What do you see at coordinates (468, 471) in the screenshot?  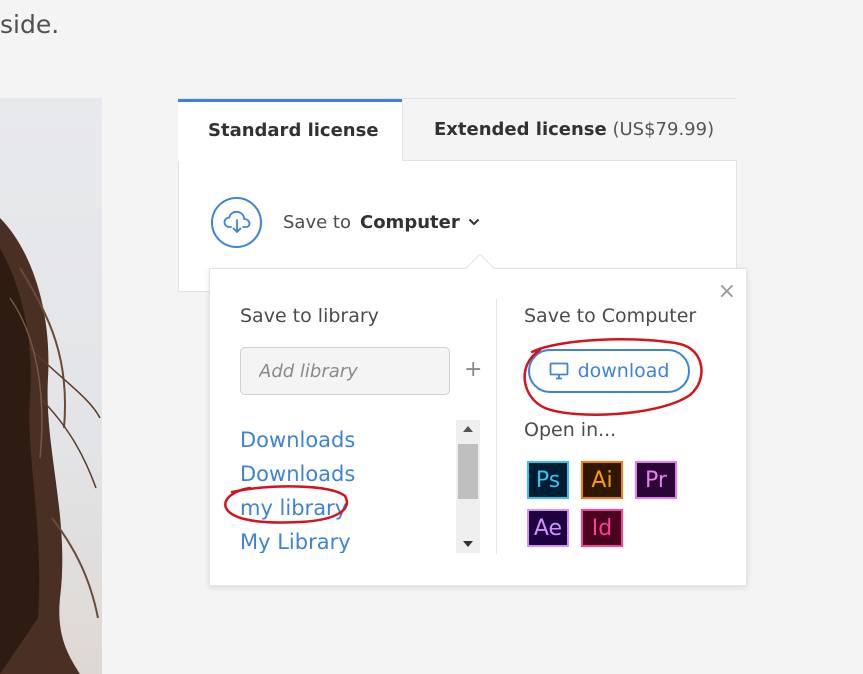 I see `scroll-thumb` at bounding box center [468, 471].